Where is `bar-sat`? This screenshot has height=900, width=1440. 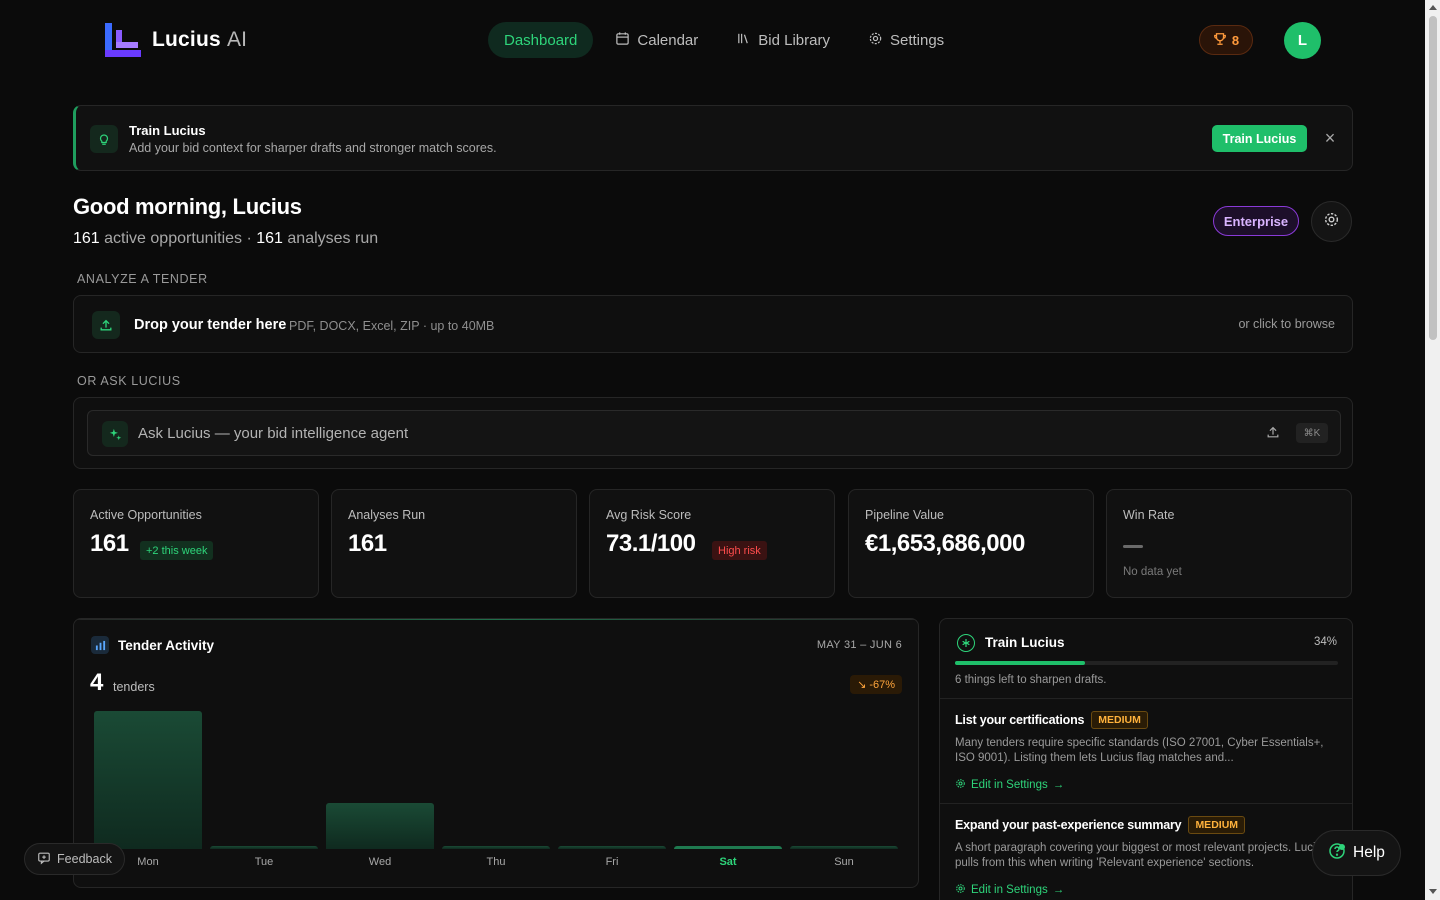 bar-sat is located at coordinates (728, 847).